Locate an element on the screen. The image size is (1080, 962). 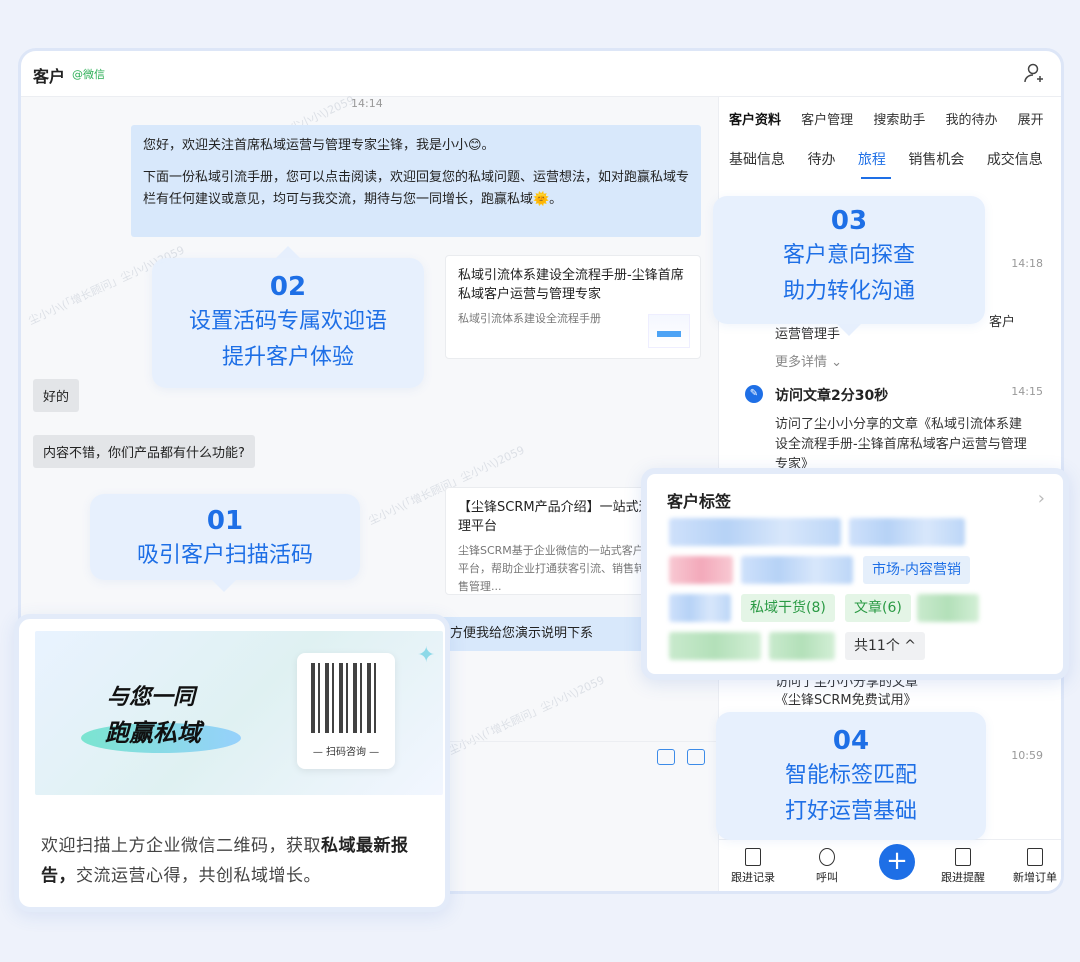
callout-line-1: 智能标签匹配 is located at coordinates (850, 775).